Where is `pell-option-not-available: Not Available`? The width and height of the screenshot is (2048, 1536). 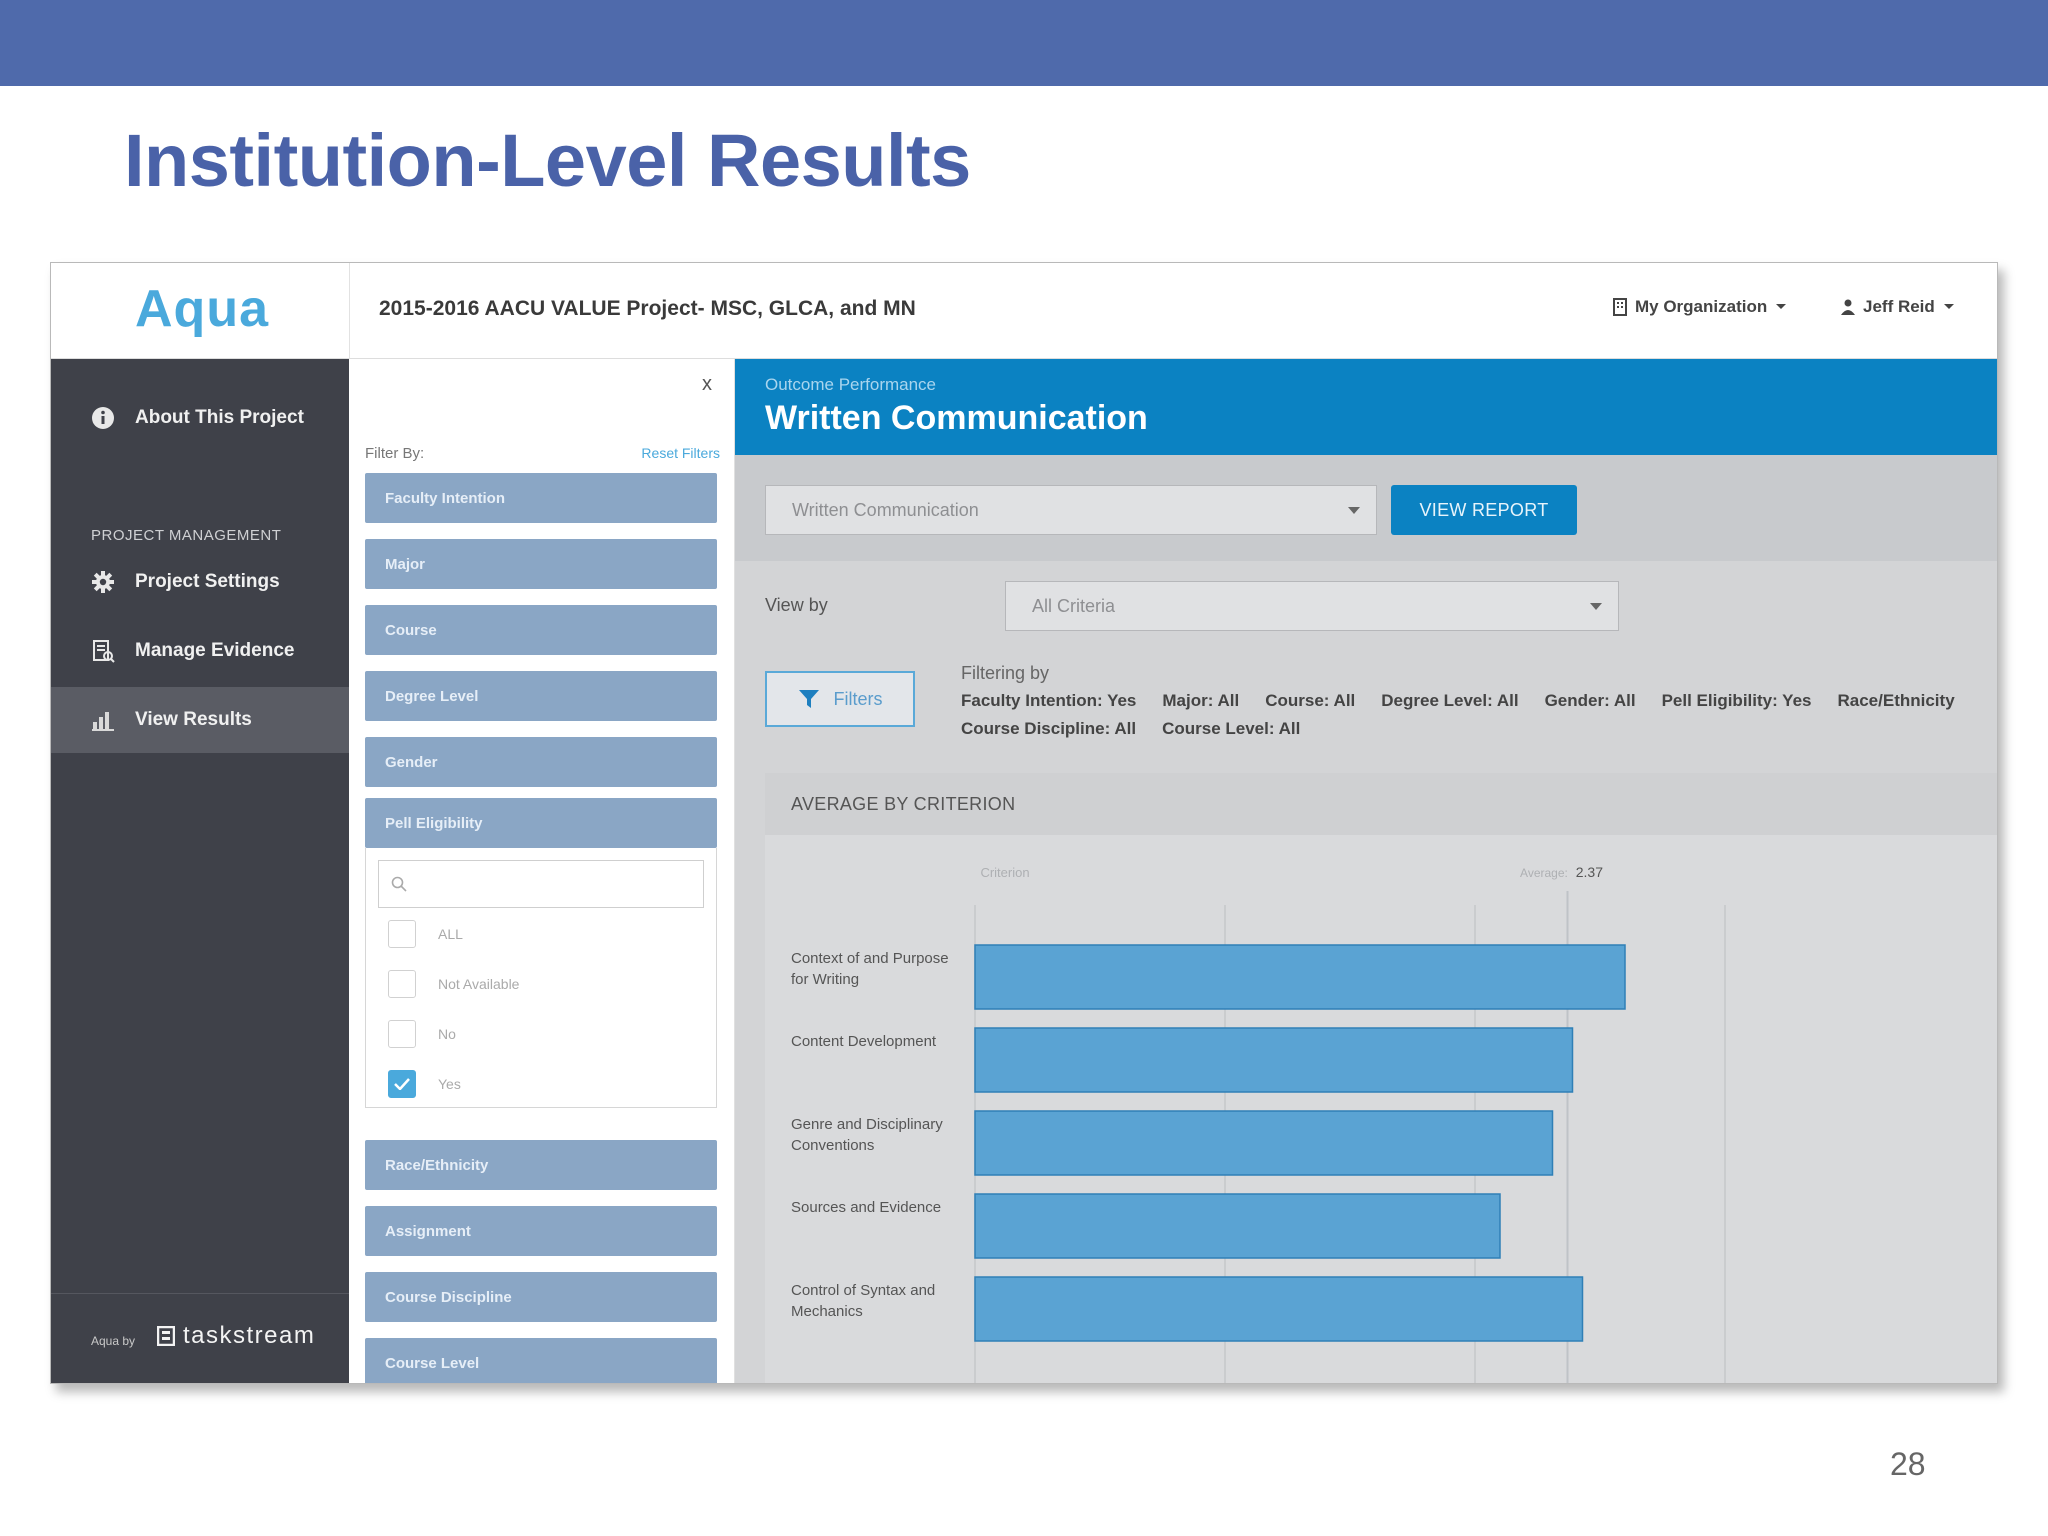
pell-option-not-available: Not Available is located at coordinates (453, 984).